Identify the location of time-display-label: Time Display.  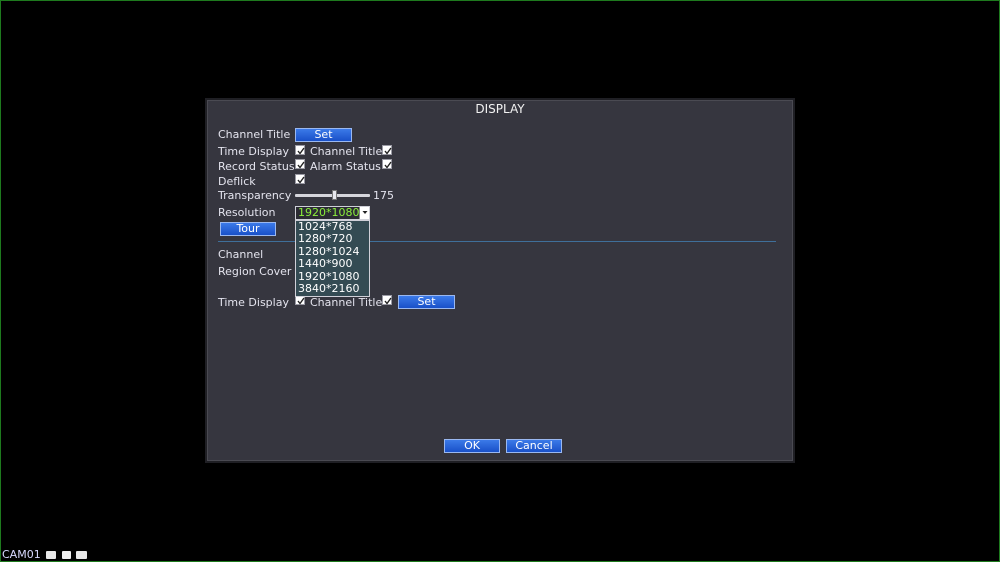
(253, 151).